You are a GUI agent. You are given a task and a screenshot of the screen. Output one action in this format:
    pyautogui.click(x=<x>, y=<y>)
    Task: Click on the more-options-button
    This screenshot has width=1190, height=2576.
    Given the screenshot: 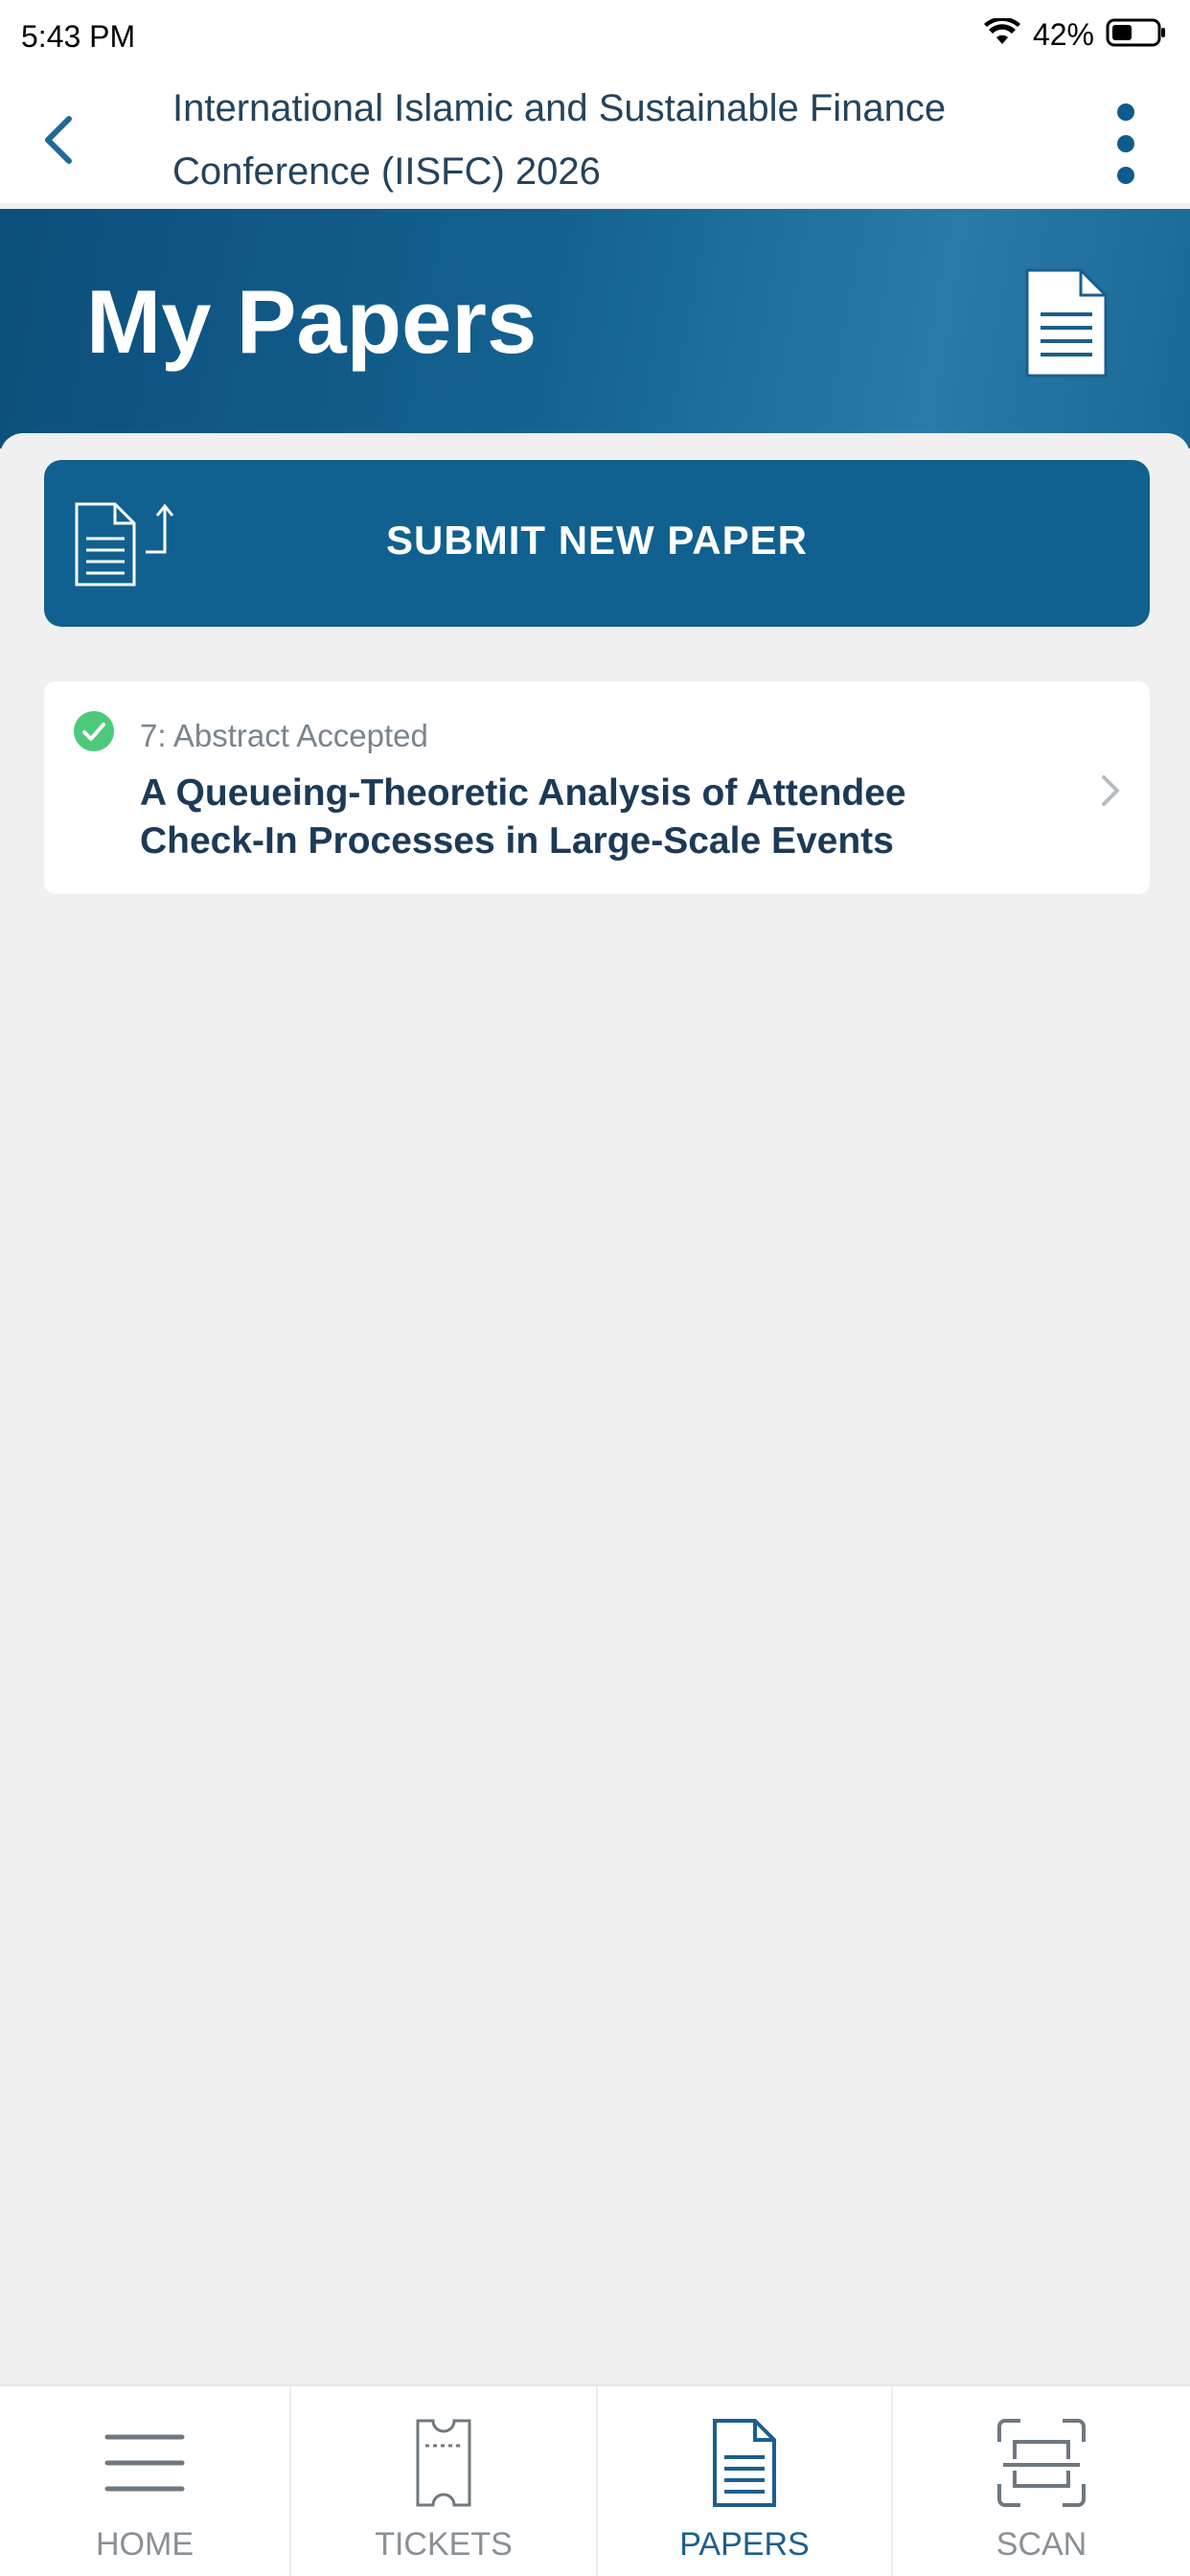 What is the action you would take?
    pyautogui.click(x=1126, y=144)
    